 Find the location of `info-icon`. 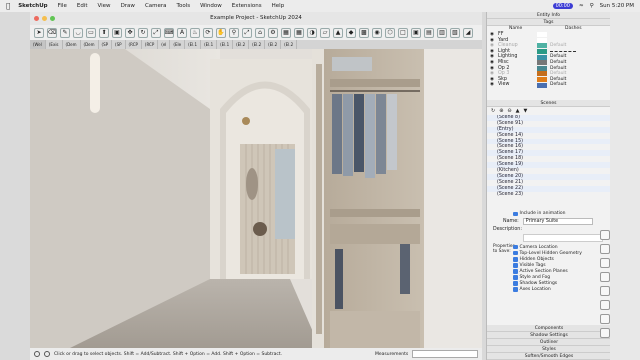

info-icon is located at coordinates (37, 354).